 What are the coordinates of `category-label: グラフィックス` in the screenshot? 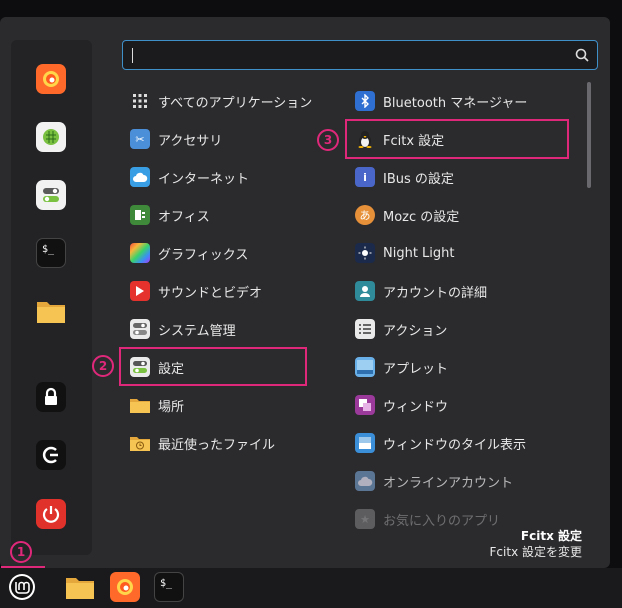 It's located at (203, 255).